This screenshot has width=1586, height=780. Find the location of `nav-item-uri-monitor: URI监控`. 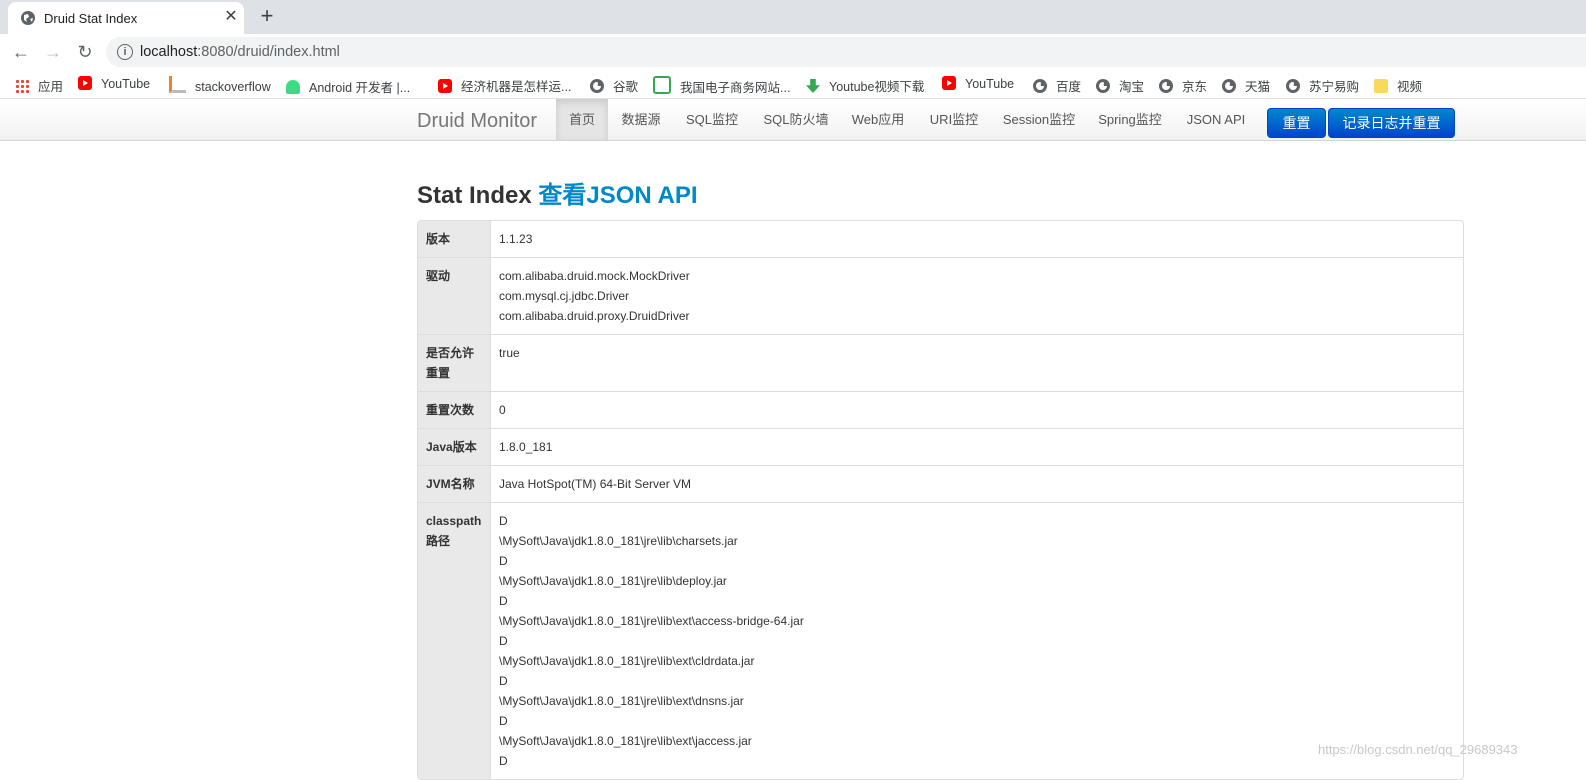

nav-item-uri-monitor: URI监控 is located at coordinates (954, 119).